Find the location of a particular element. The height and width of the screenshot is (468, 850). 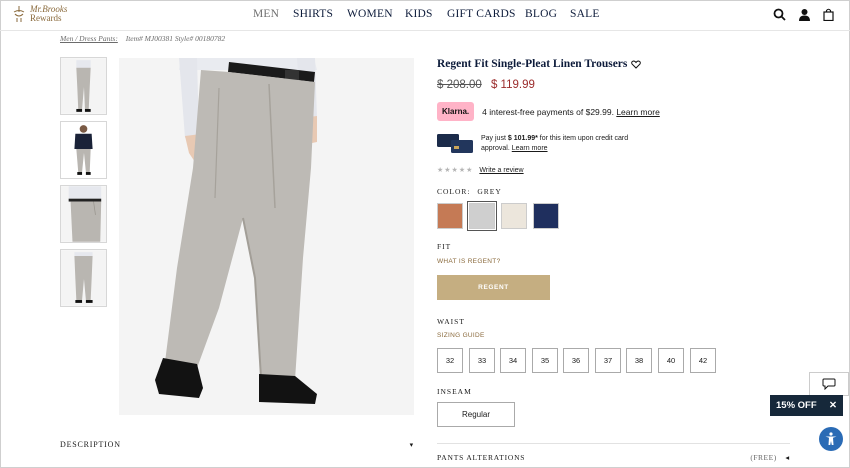

klarna-badge: Klarna. is located at coordinates (456, 111).